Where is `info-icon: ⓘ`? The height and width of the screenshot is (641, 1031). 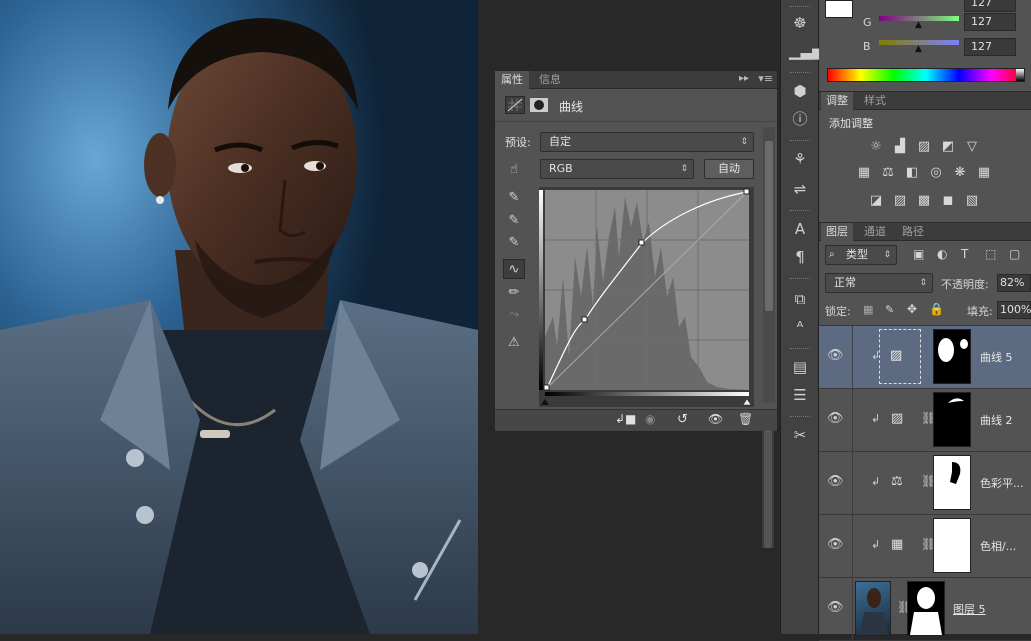 info-icon: ⓘ is located at coordinates (800, 119).